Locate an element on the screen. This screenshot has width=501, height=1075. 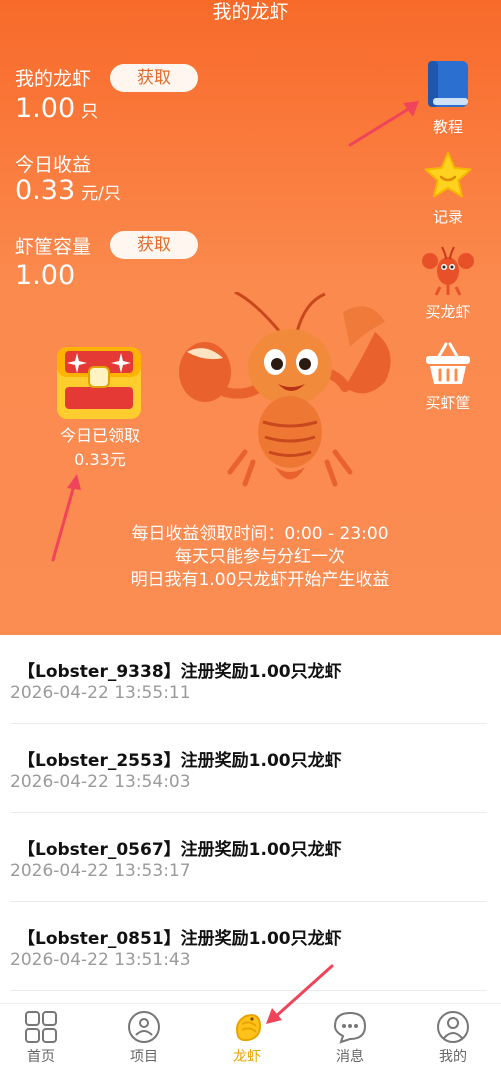
claimed-today-text: 今日已领取 is located at coordinates (99, 435).